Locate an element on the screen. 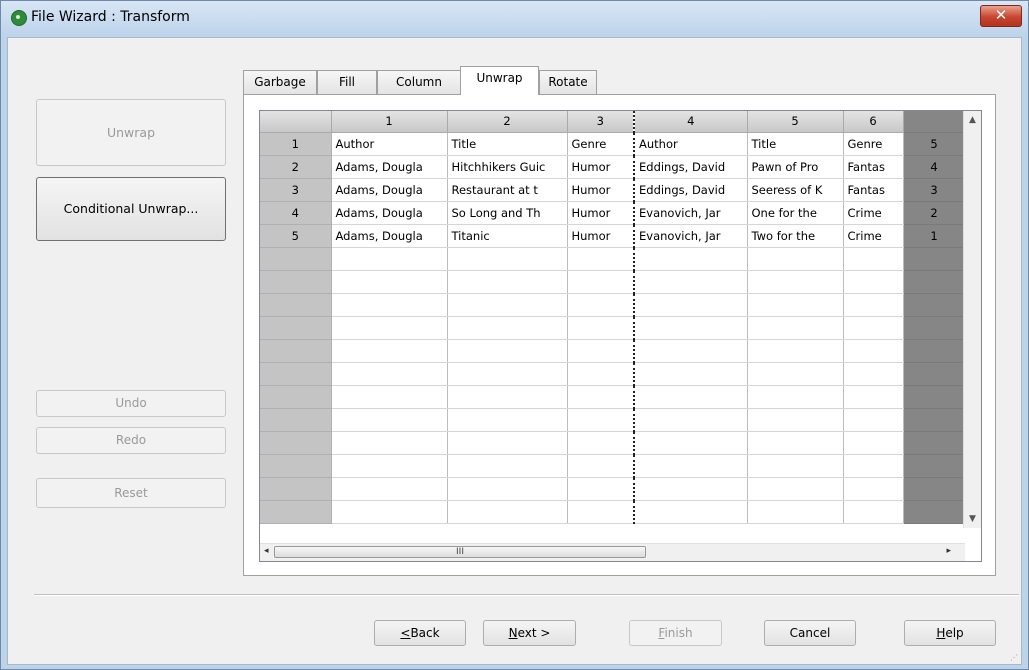 This screenshot has width=1029, height=670. column-header: 3 is located at coordinates (601, 122).